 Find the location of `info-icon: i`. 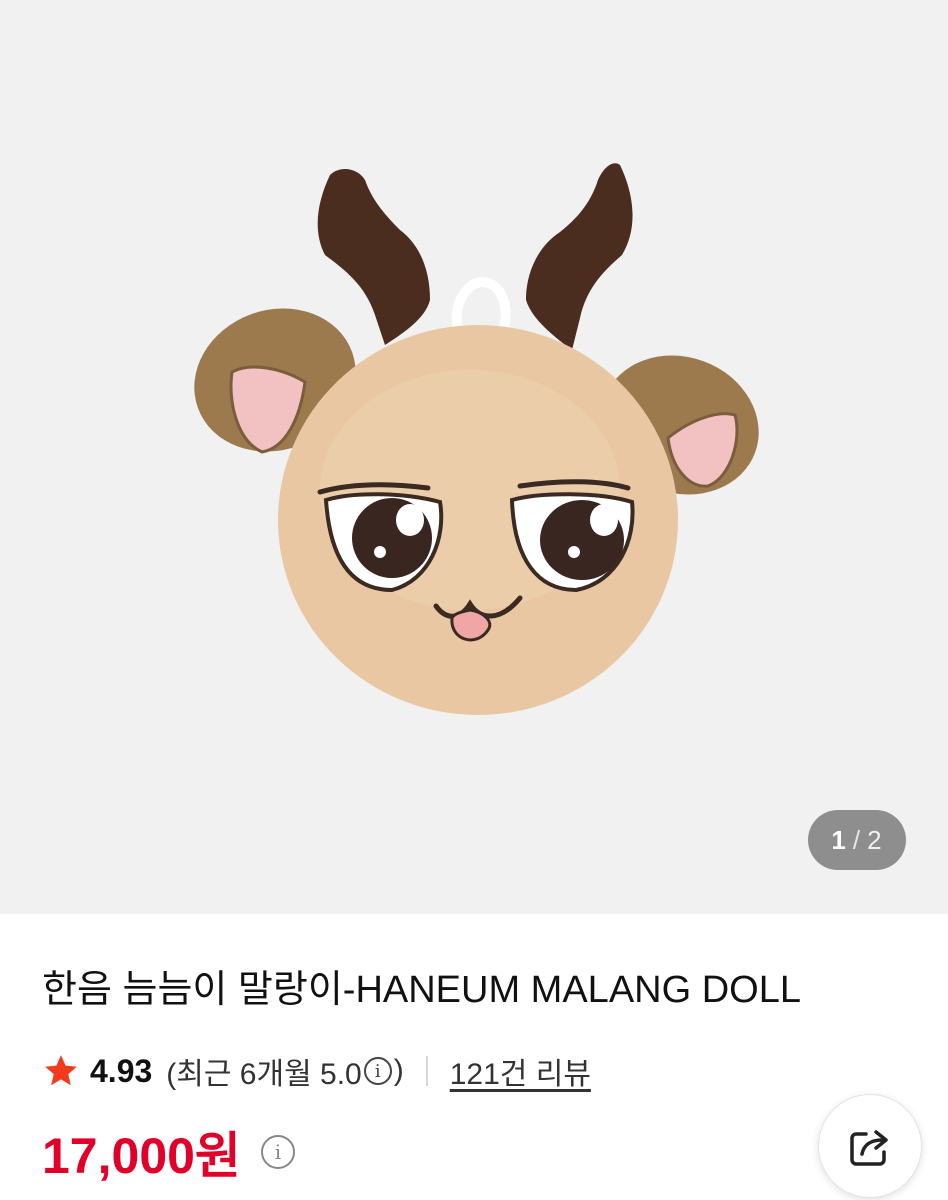

info-icon: i is located at coordinates (377, 1071).